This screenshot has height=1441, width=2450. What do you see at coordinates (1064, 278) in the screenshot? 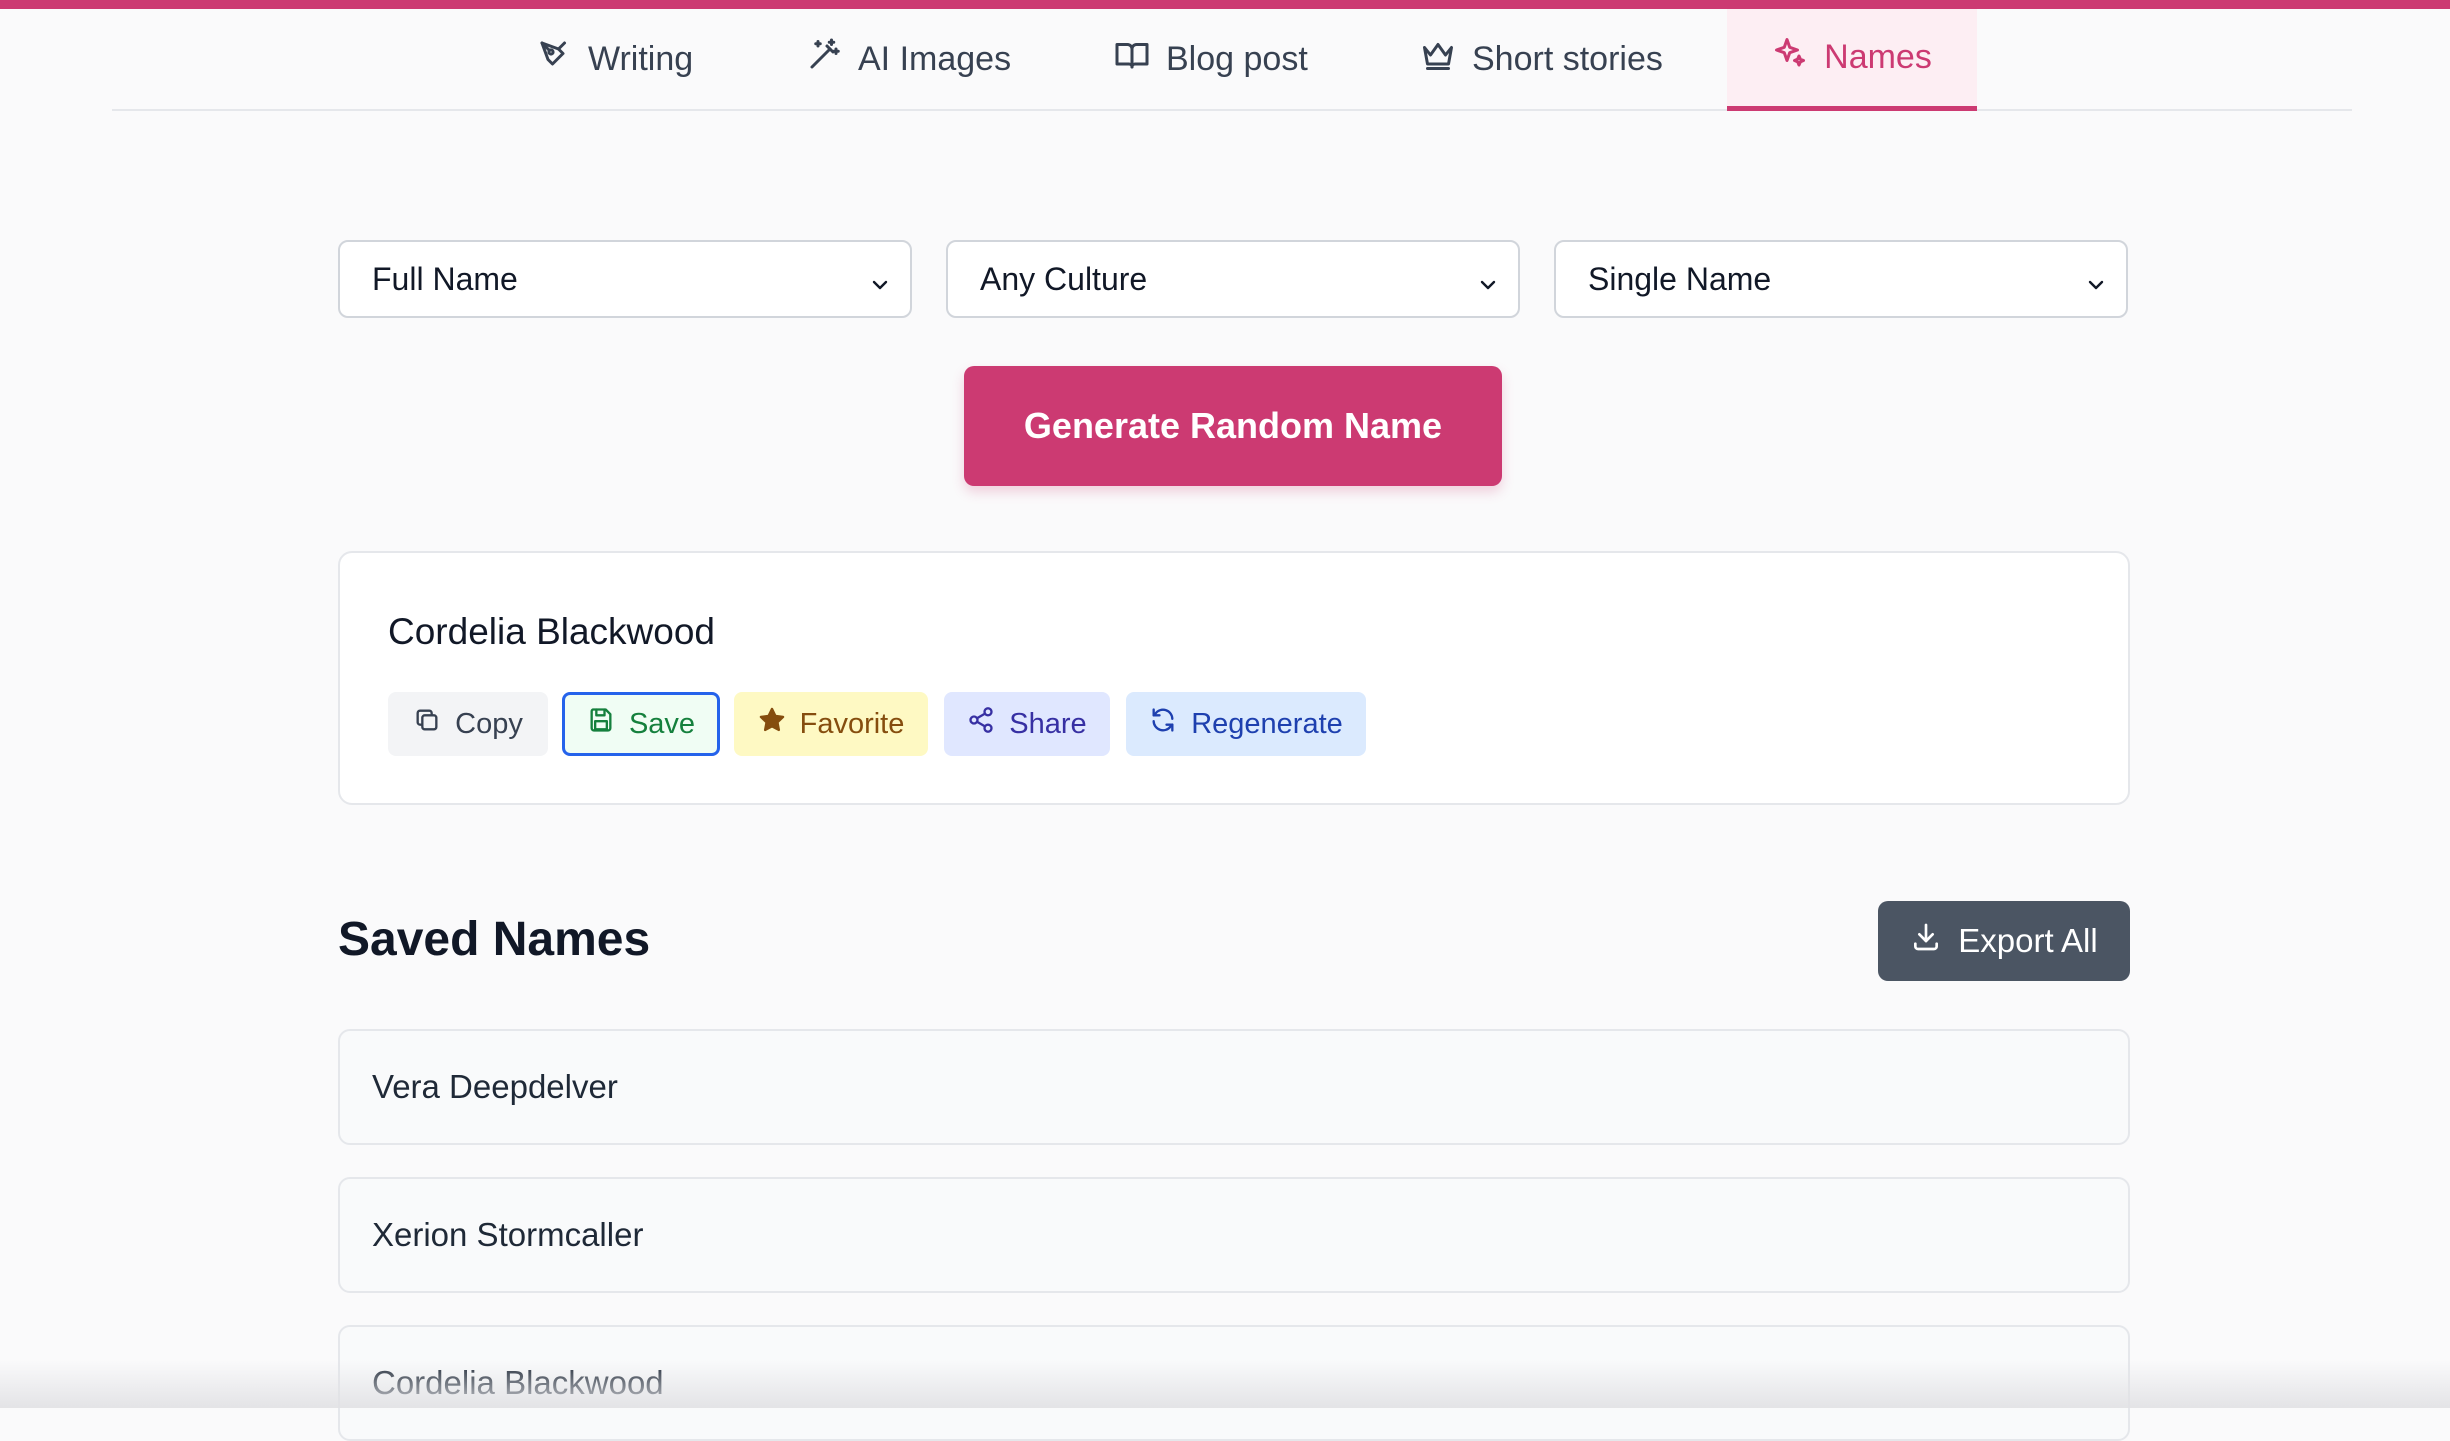
I see `select-value: Any Culture` at bounding box center [1064, 278].